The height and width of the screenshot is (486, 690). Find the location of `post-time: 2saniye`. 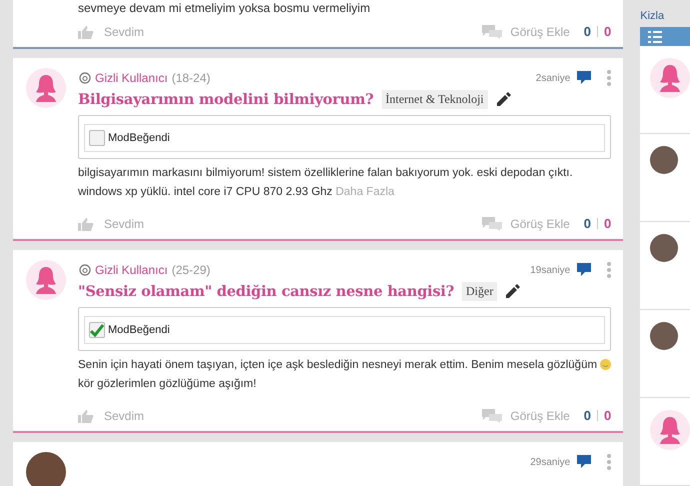

post-time: 2saniye is located at coordinates (553, 78).